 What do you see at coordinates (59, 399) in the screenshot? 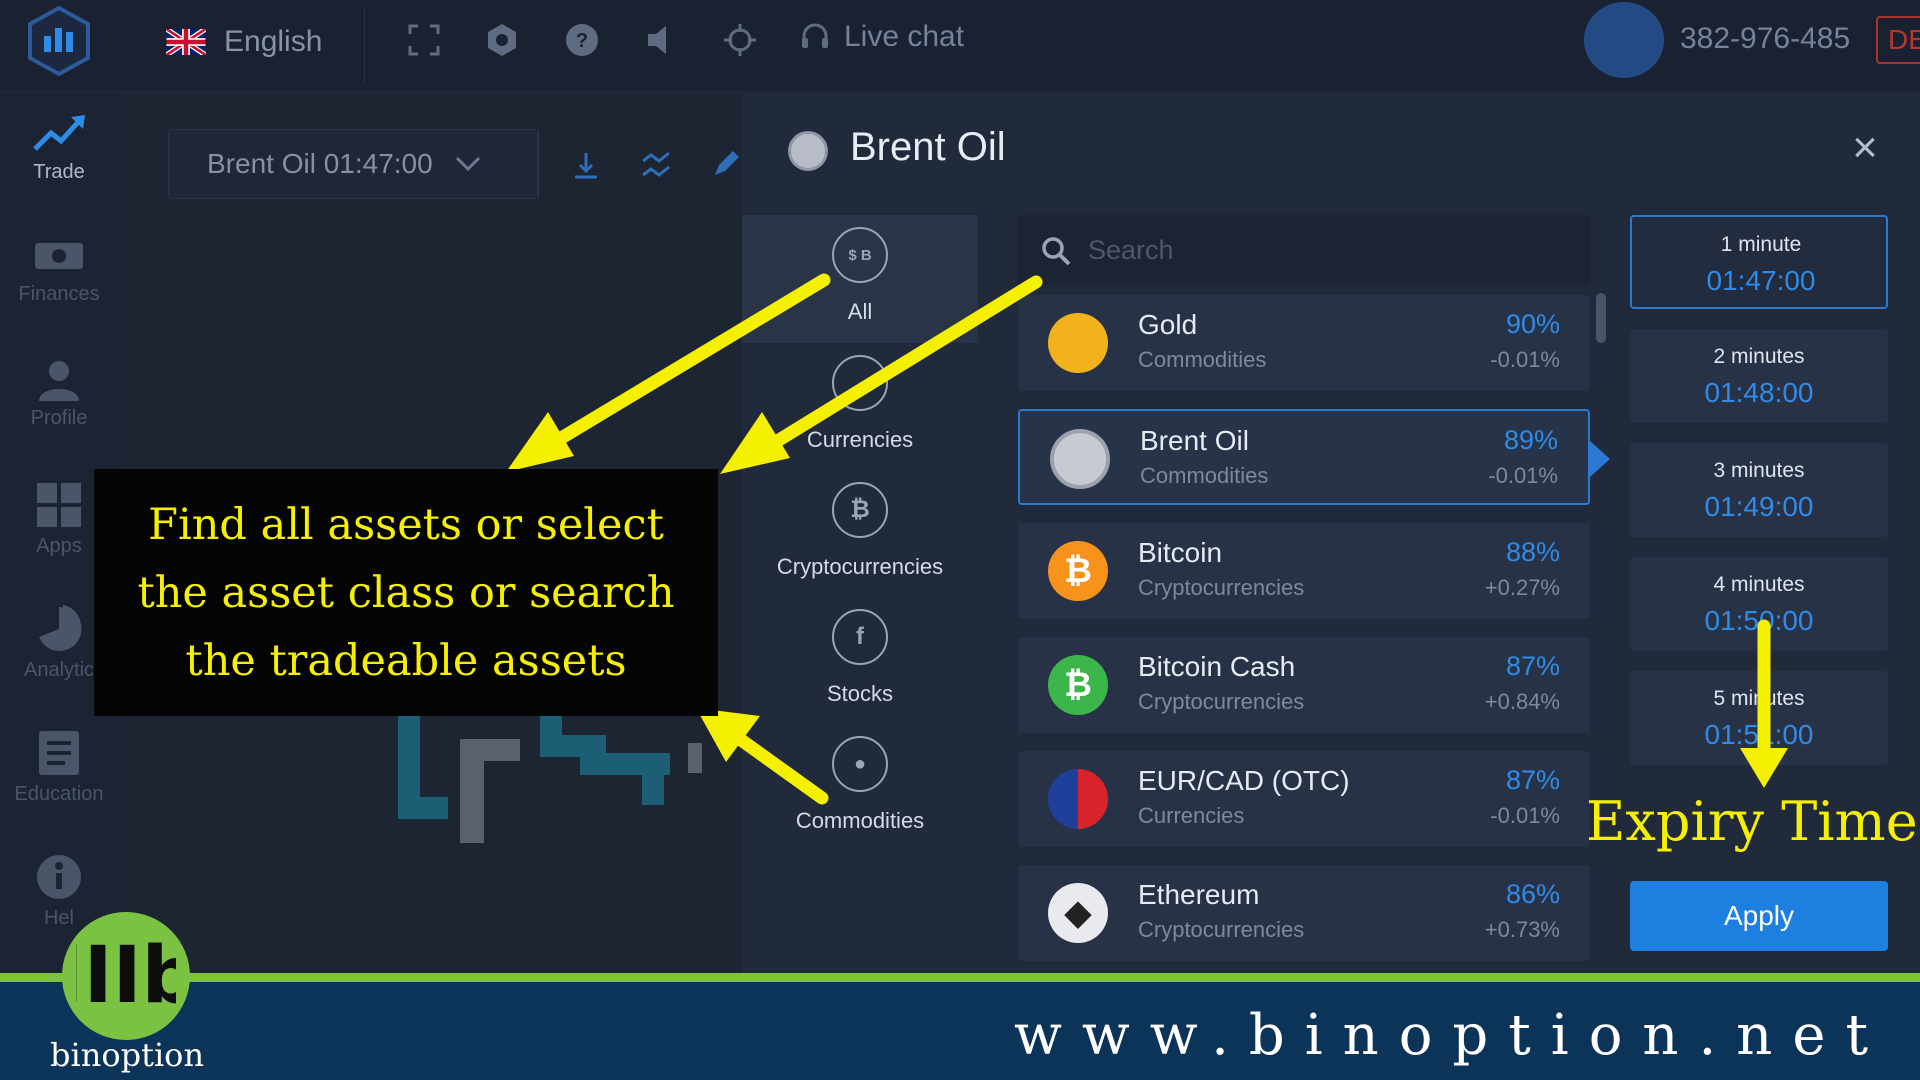
I see `sidebar-item-profile: Profile` at bounding box center [59, 399].